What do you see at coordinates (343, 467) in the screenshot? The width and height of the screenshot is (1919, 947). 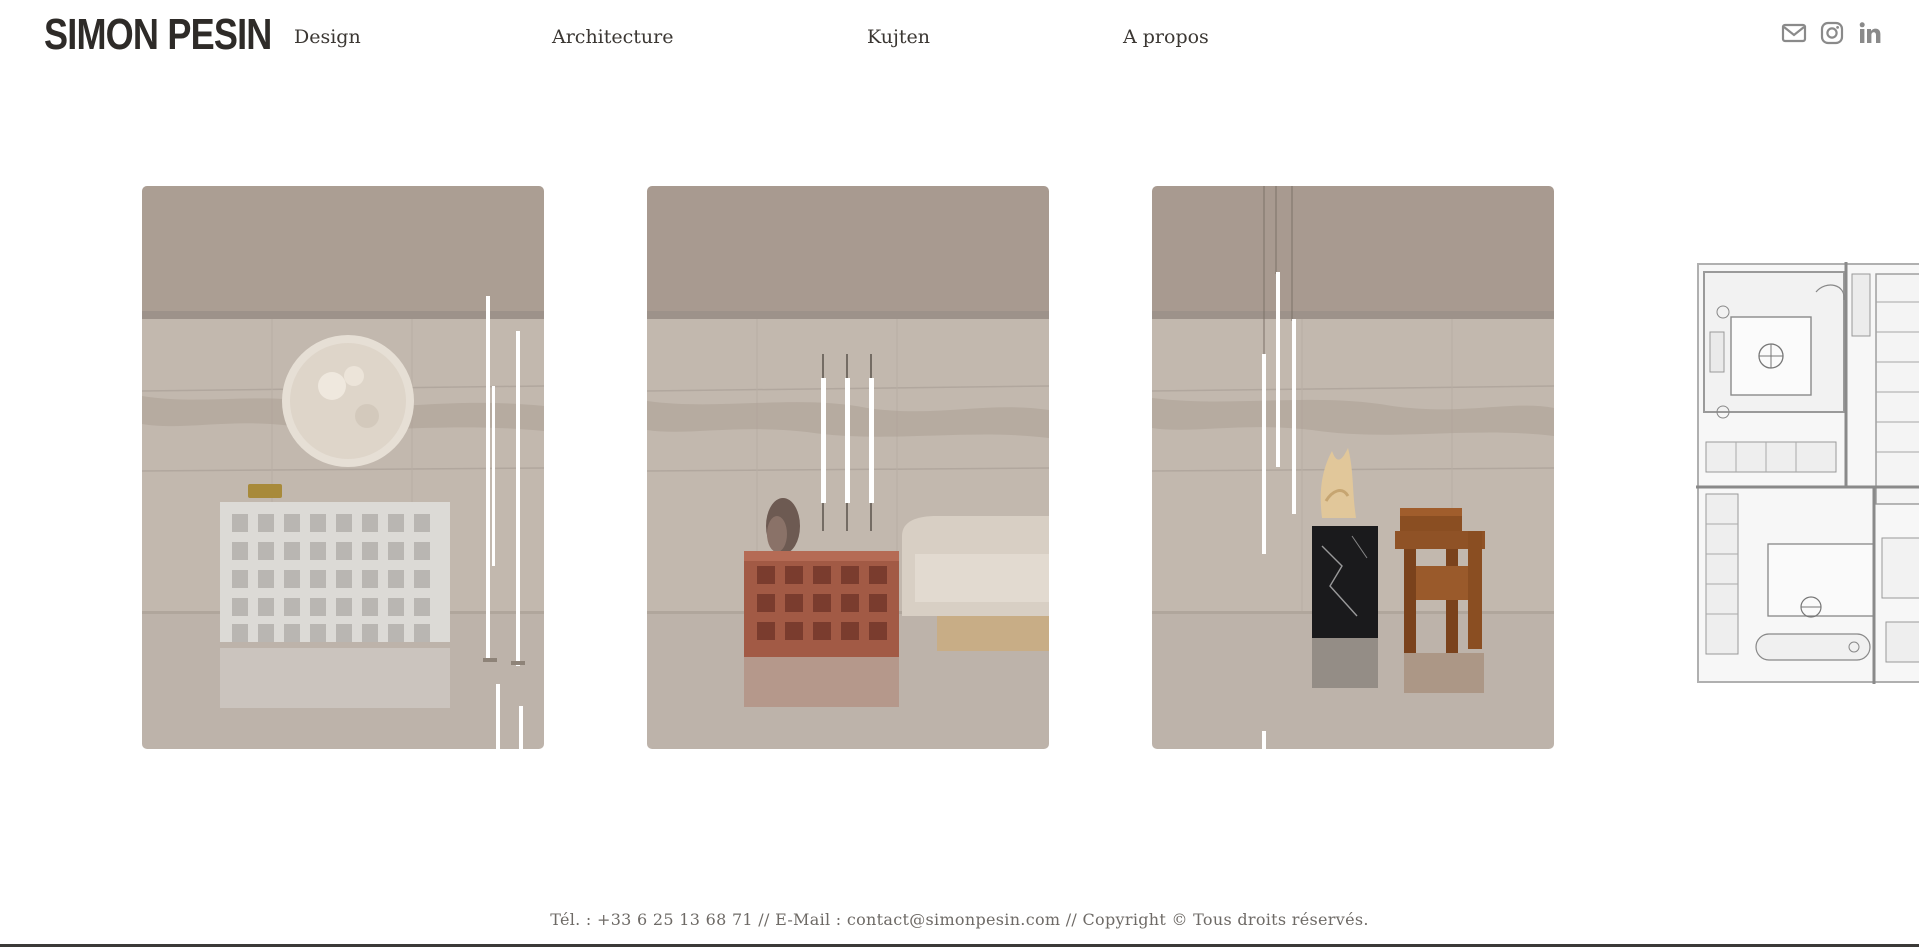 I see `gallery-image-marble-console` at bounding box center [343, 467].